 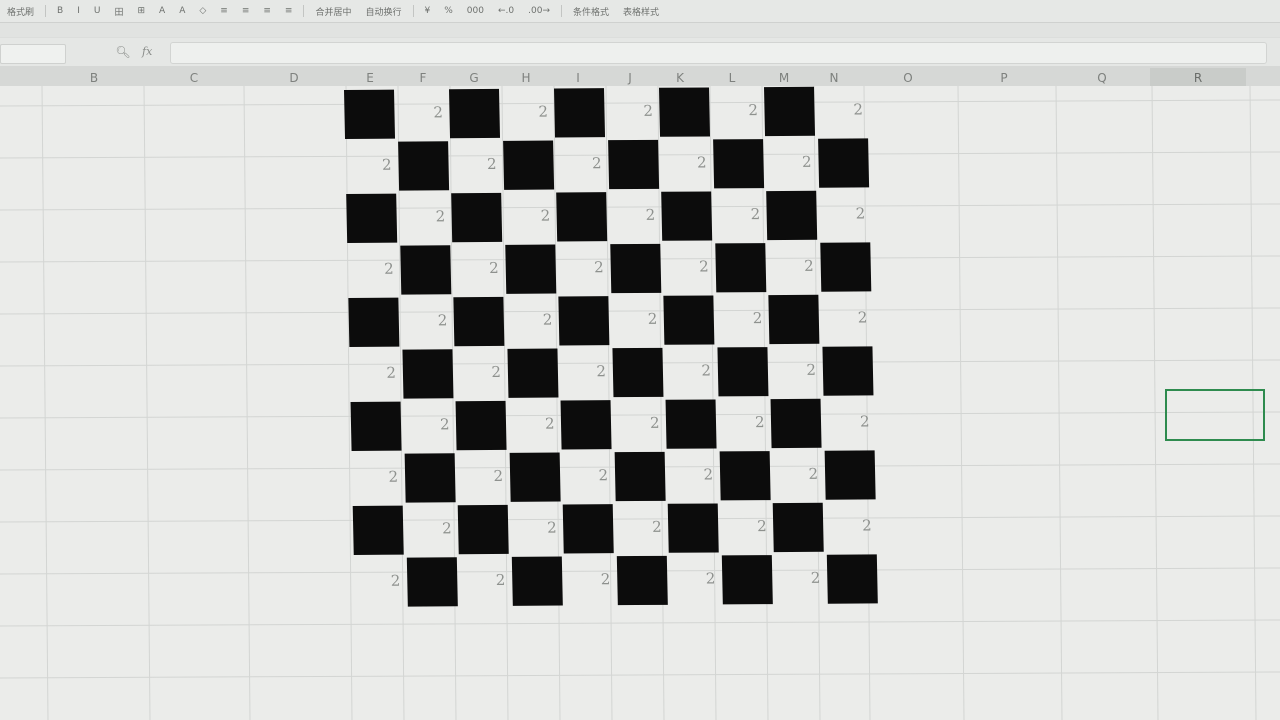 What do you see at coordinates (78, 11) in the screenshot?
I see `toolbar-item: I` at bounding box center [78, 11].